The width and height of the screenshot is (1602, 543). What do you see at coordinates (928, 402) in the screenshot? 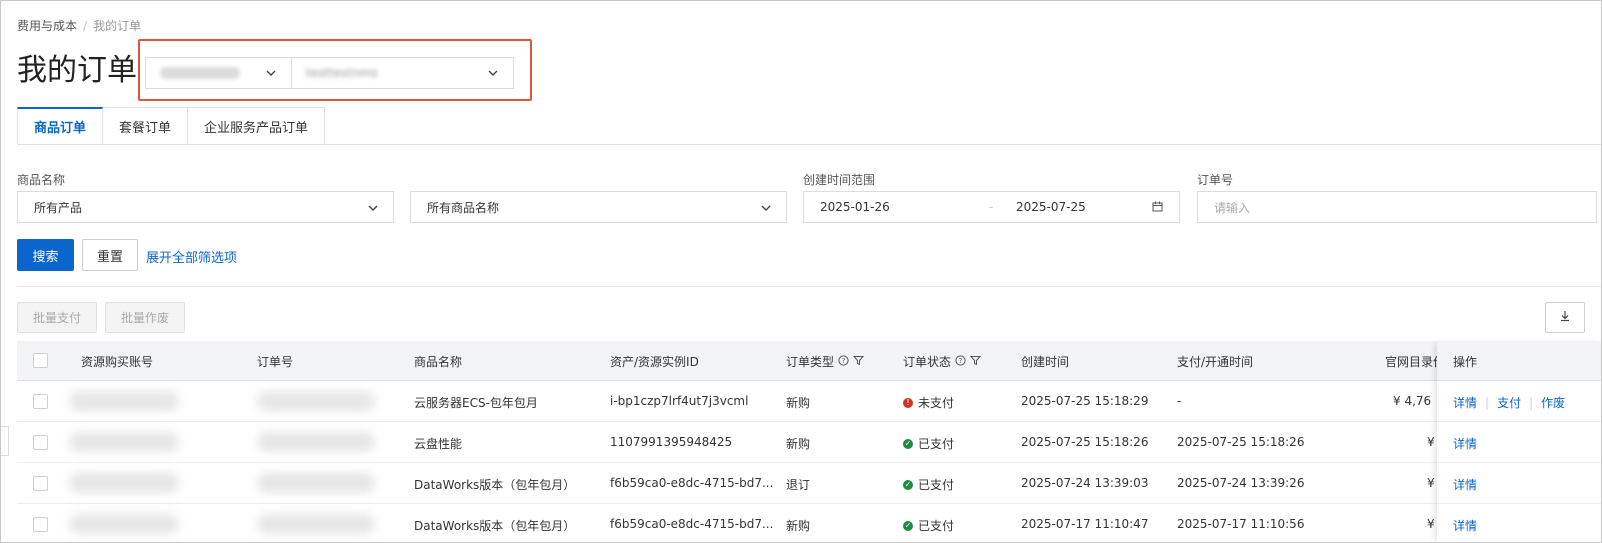
I see `order-status-cell: ! 未支付` at bounding box center [928, 402].